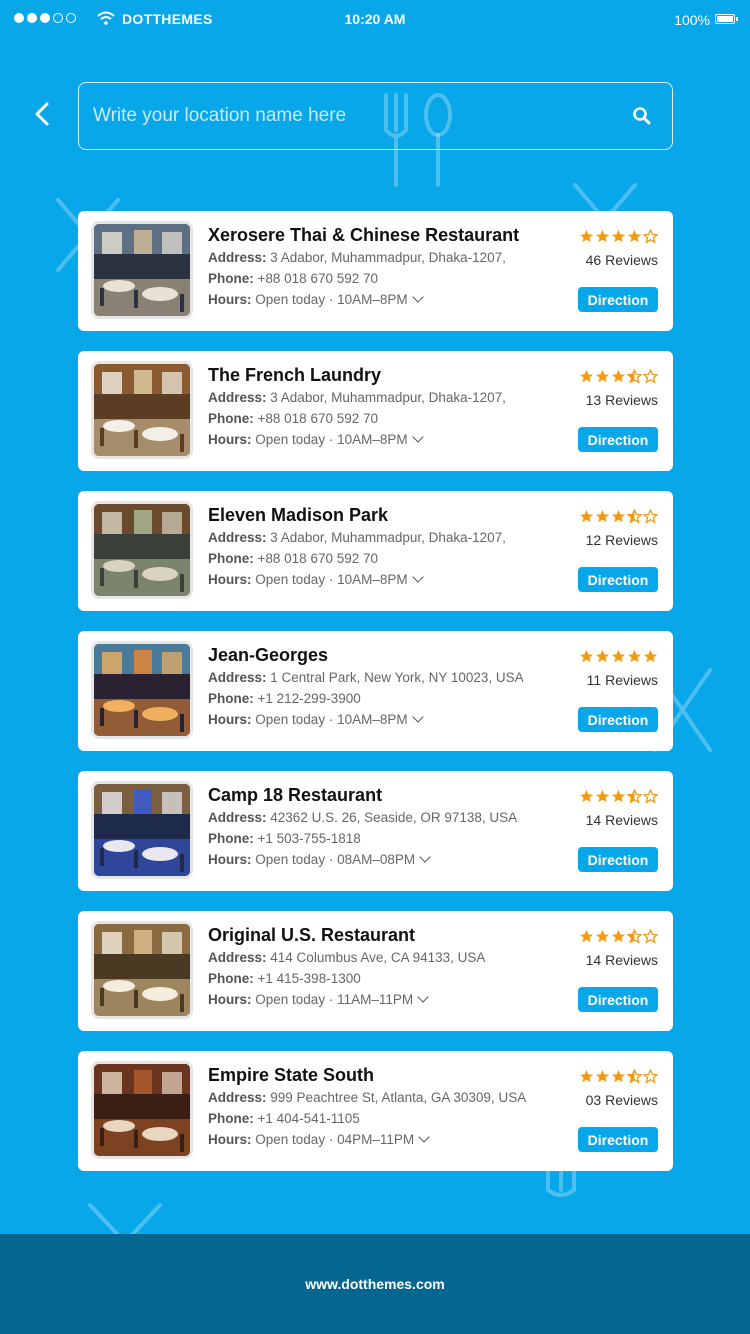 This screenshot has height=1334, width=750. What do you see at coordinates (383, 935) in the screenshot?
I see `restaurant-name: Original U.S. Restaurant` at bounding box center [383, 935].